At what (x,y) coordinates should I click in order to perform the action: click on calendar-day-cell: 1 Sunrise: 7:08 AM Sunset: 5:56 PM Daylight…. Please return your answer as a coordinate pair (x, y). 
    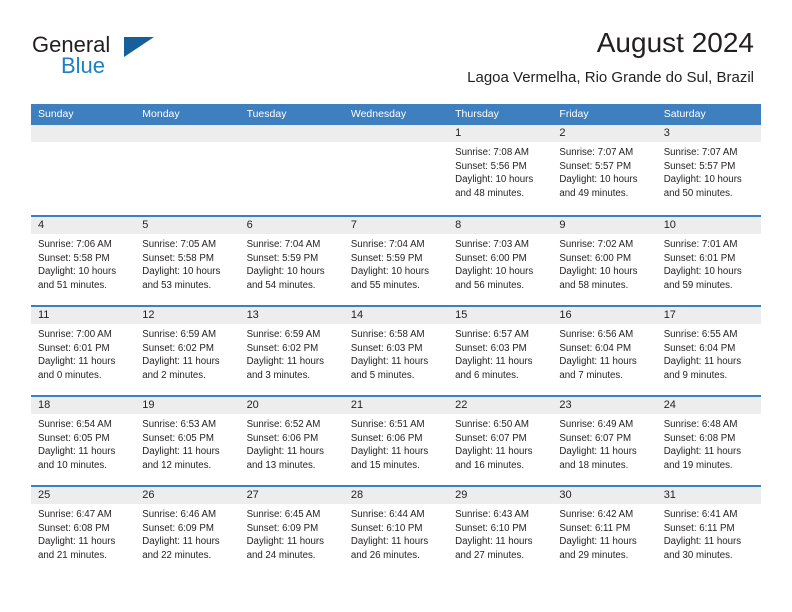
    Looking at the image, I should click on (500, 170).